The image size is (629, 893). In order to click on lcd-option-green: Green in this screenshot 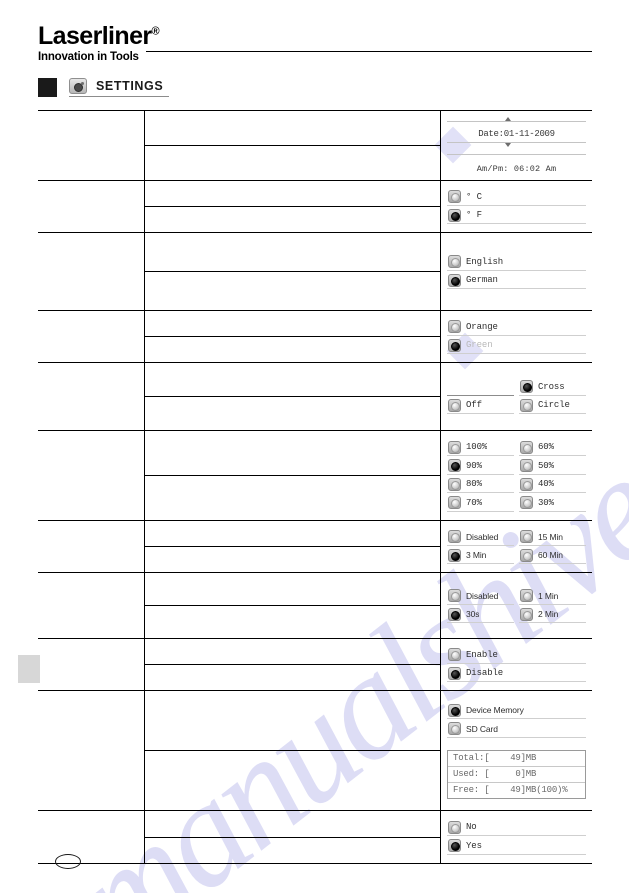, I will do `click(516, 346)`.